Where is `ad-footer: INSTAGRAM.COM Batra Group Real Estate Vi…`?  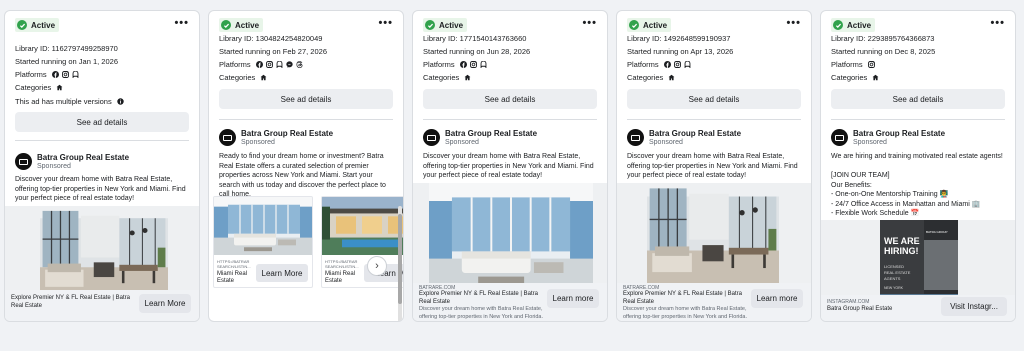 ad-footer: INSTAGRAM.COM Batra Group Real Estate Vi… is located at coordinates (918, 308).